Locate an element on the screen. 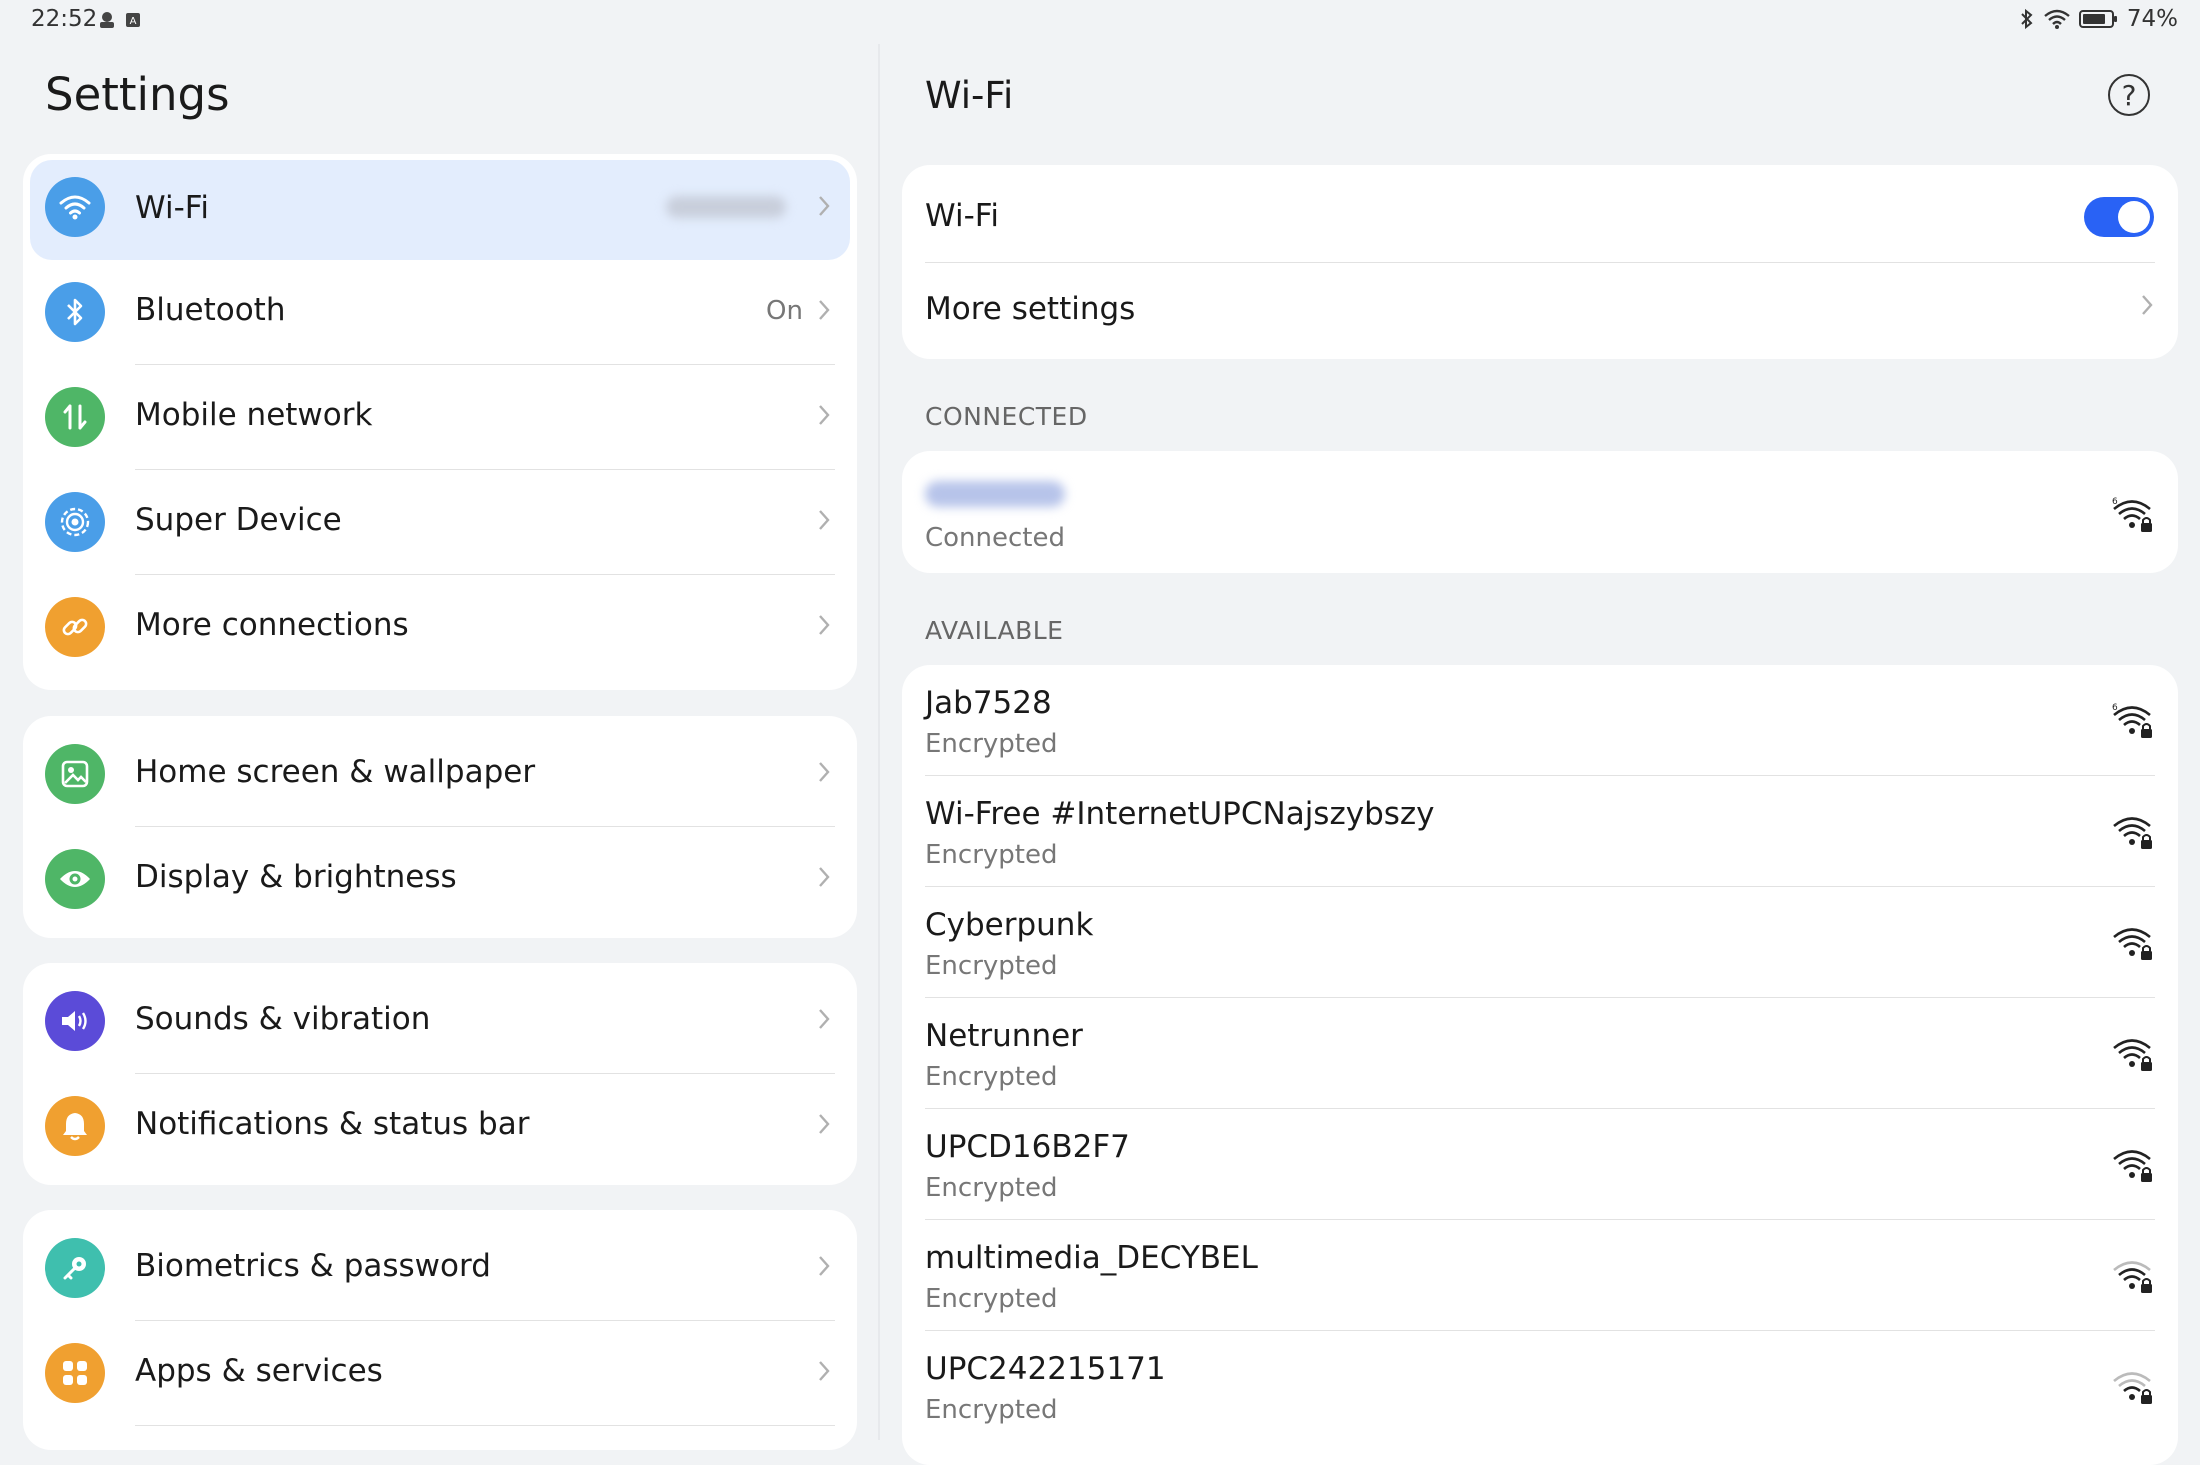 Image resolution: width=2200 pixels, height=1465 pixels. status-time: 22:52 is located at coordinates (64, 19).